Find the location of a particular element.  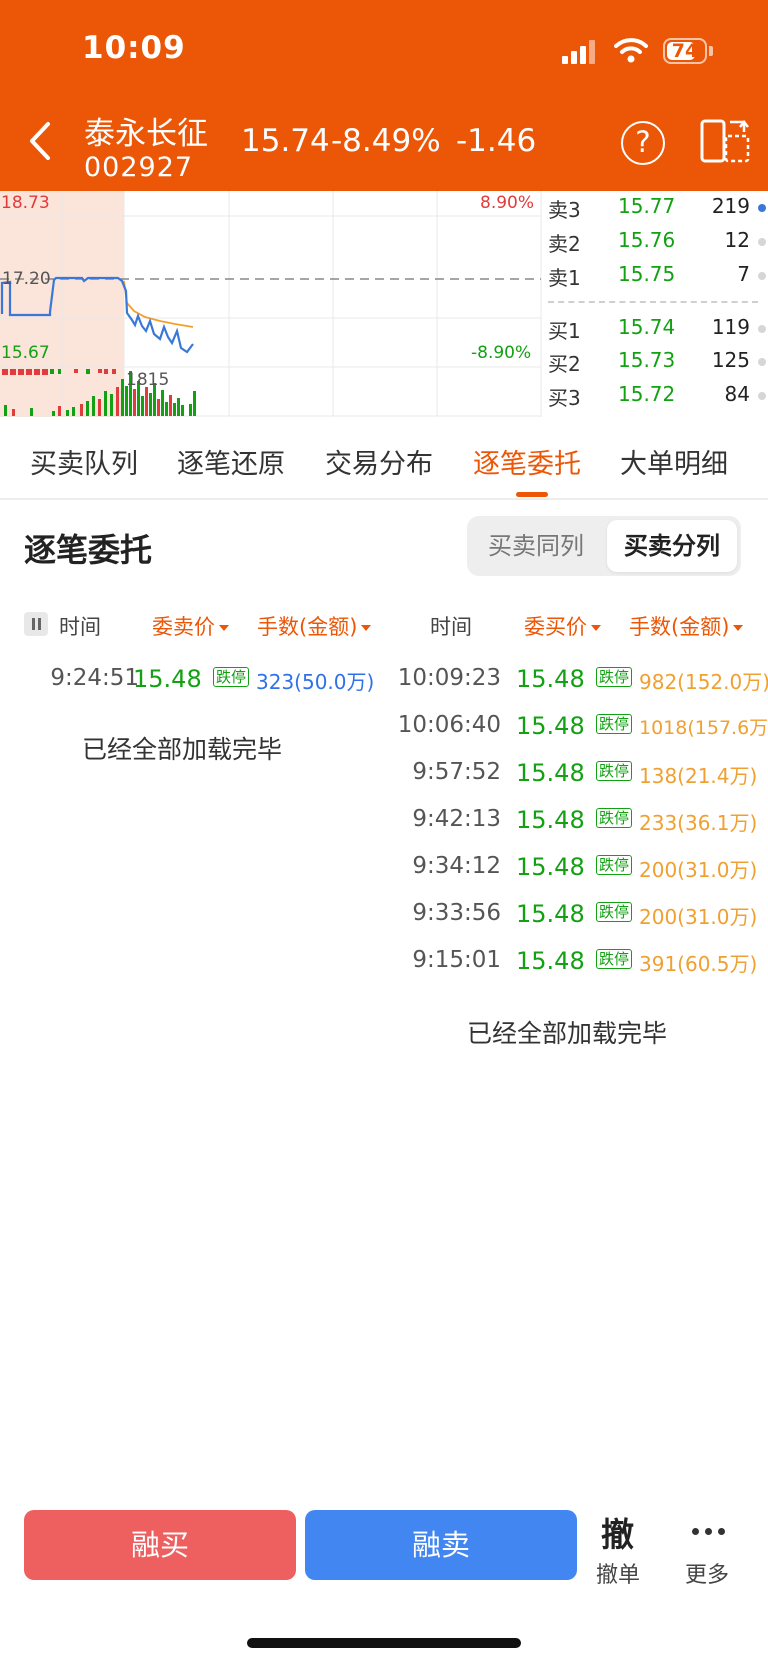

stock-change: -1.46 is located at coordinates (496, 141).